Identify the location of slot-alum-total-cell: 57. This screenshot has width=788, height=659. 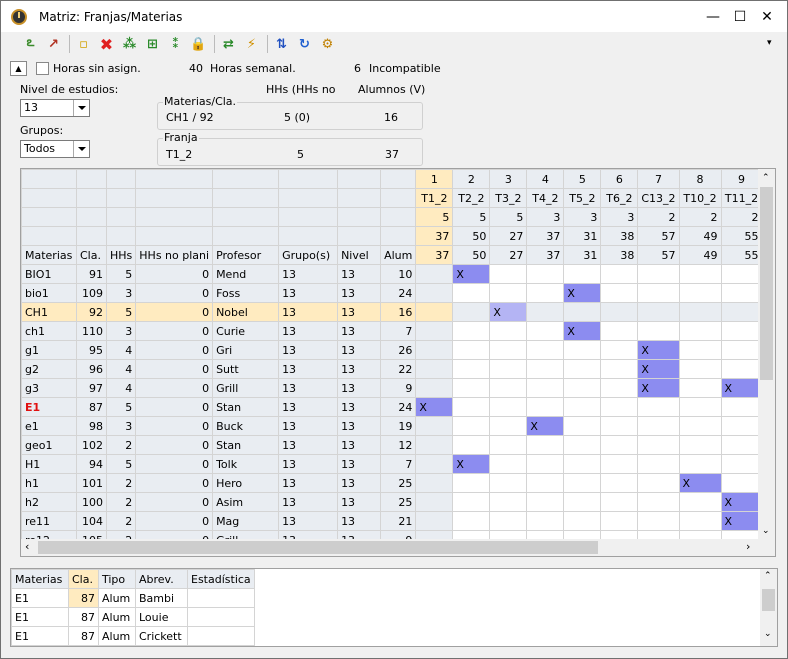
(658, 255).